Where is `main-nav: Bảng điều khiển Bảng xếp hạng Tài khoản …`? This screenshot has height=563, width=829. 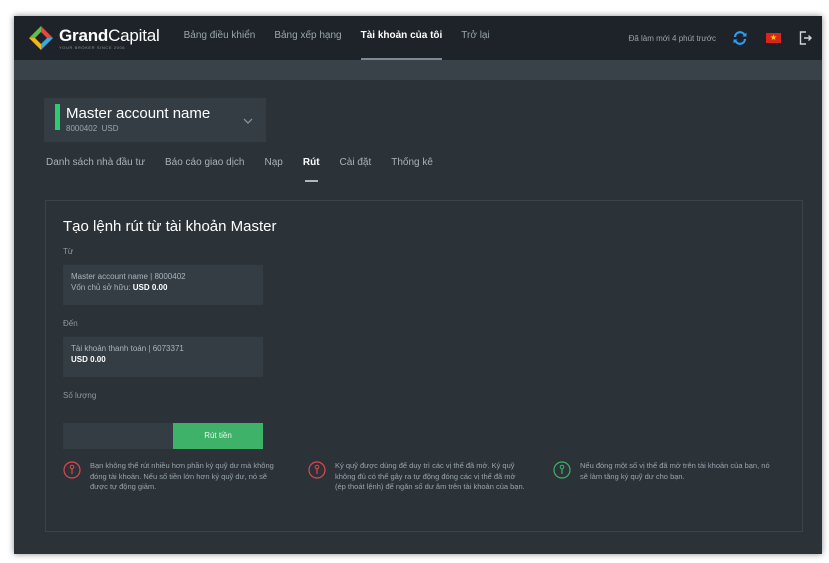 main-nav: Bảng điều khiển Bảng xếp hạng Tài khoản … is located at coordinates (346, 38).